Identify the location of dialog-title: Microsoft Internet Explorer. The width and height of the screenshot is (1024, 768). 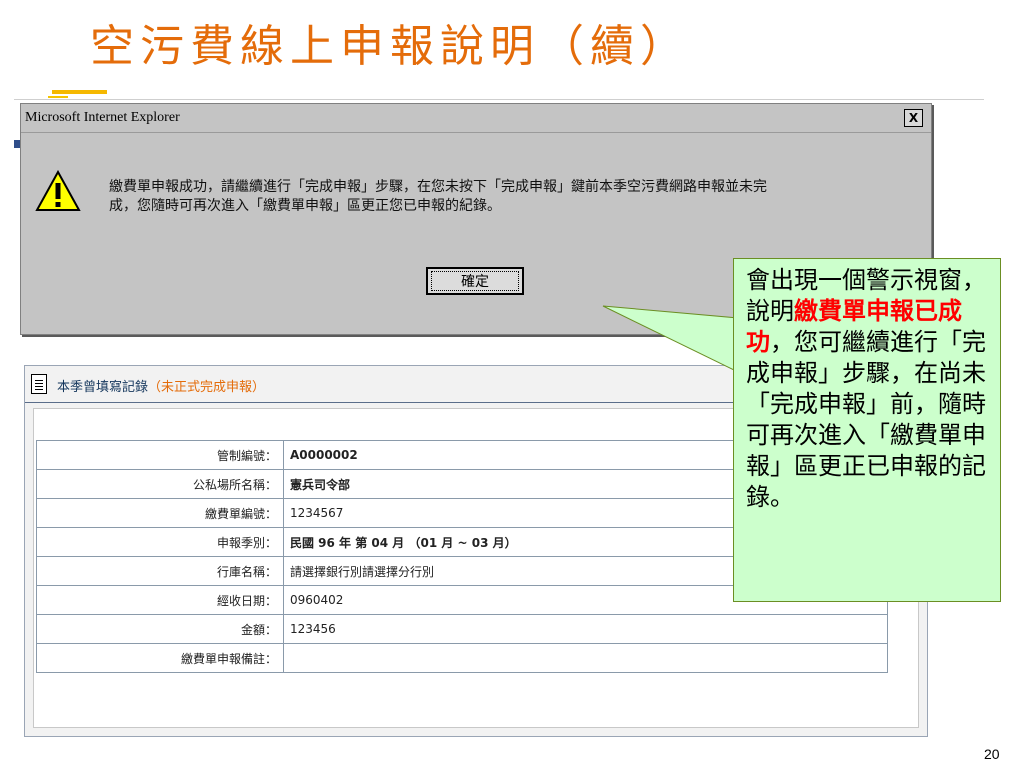
(102, 117).